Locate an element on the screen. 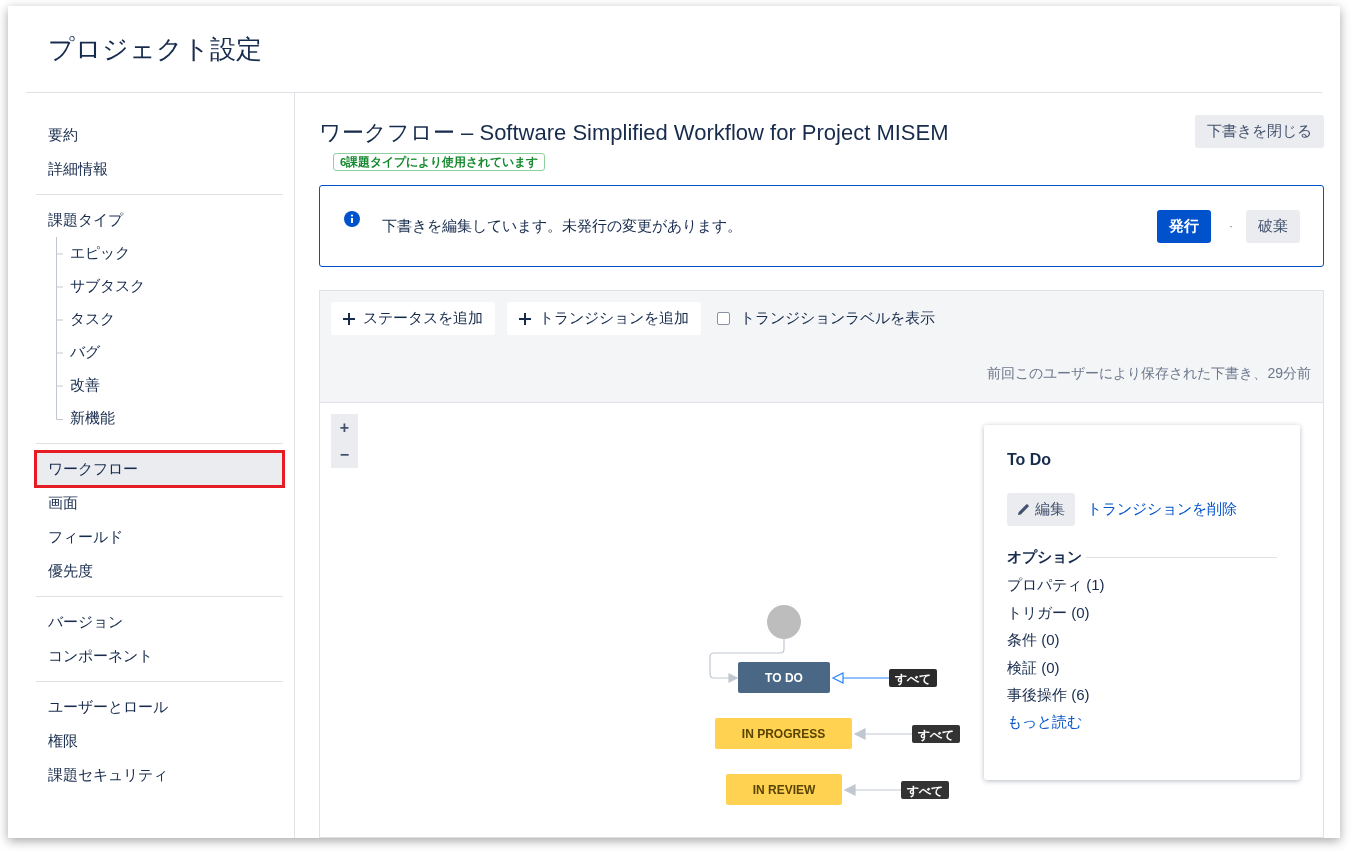  add-transition-button: トランジションを追加 is located at coordinates (604, 318).